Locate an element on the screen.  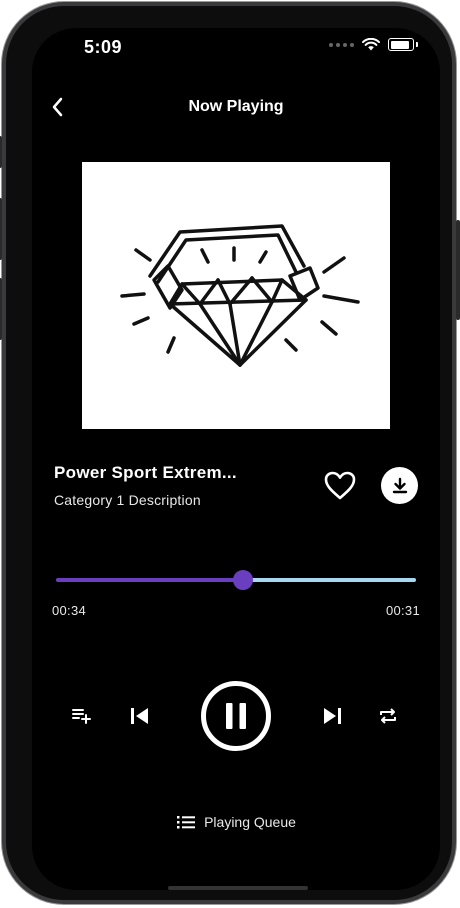
volume-up-button is located at coordinates (1, 229).